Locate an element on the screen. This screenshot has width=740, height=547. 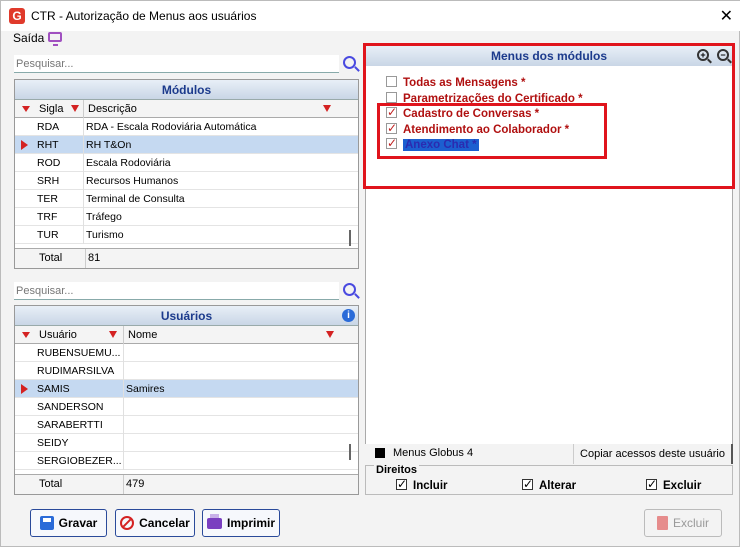
modulos-search-field is located at coordinates (176, 64).